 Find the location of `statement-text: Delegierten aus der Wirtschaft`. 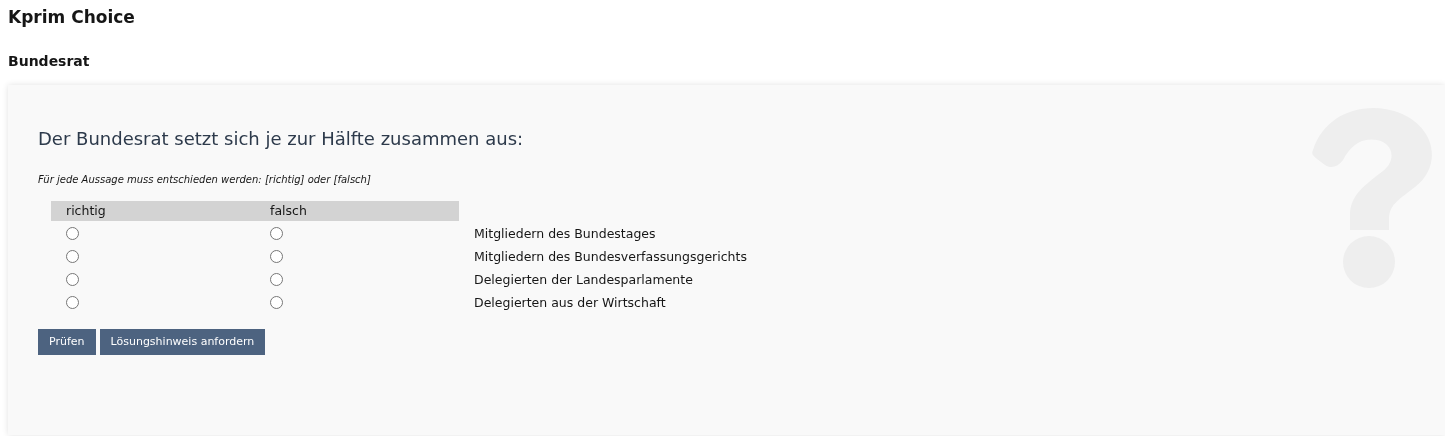

statement-text: Delegierten aus der Wirtschaft is located at coordinates (570, 302).